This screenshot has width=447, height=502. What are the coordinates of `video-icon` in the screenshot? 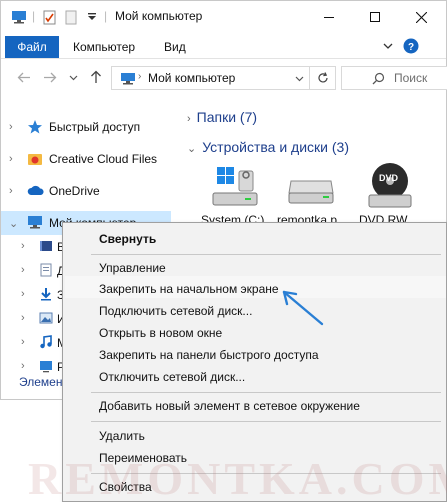 It's located at (46, 246).